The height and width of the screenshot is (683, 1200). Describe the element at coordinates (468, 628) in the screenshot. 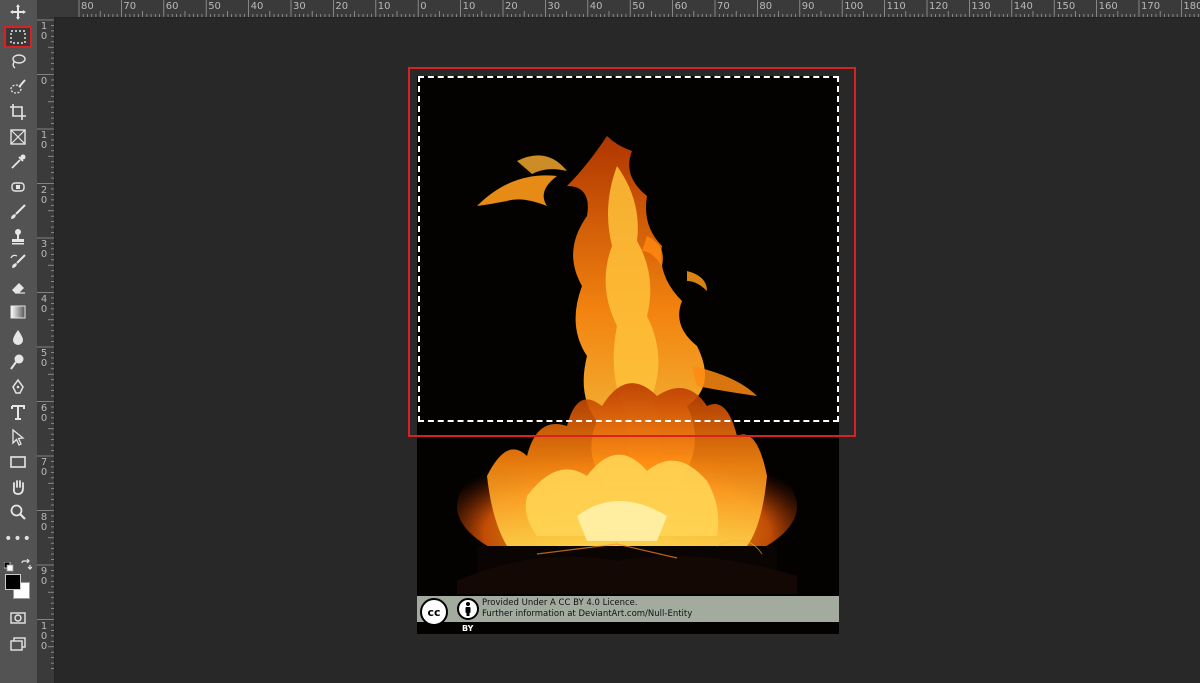

I see `by-label: BY` at that location.